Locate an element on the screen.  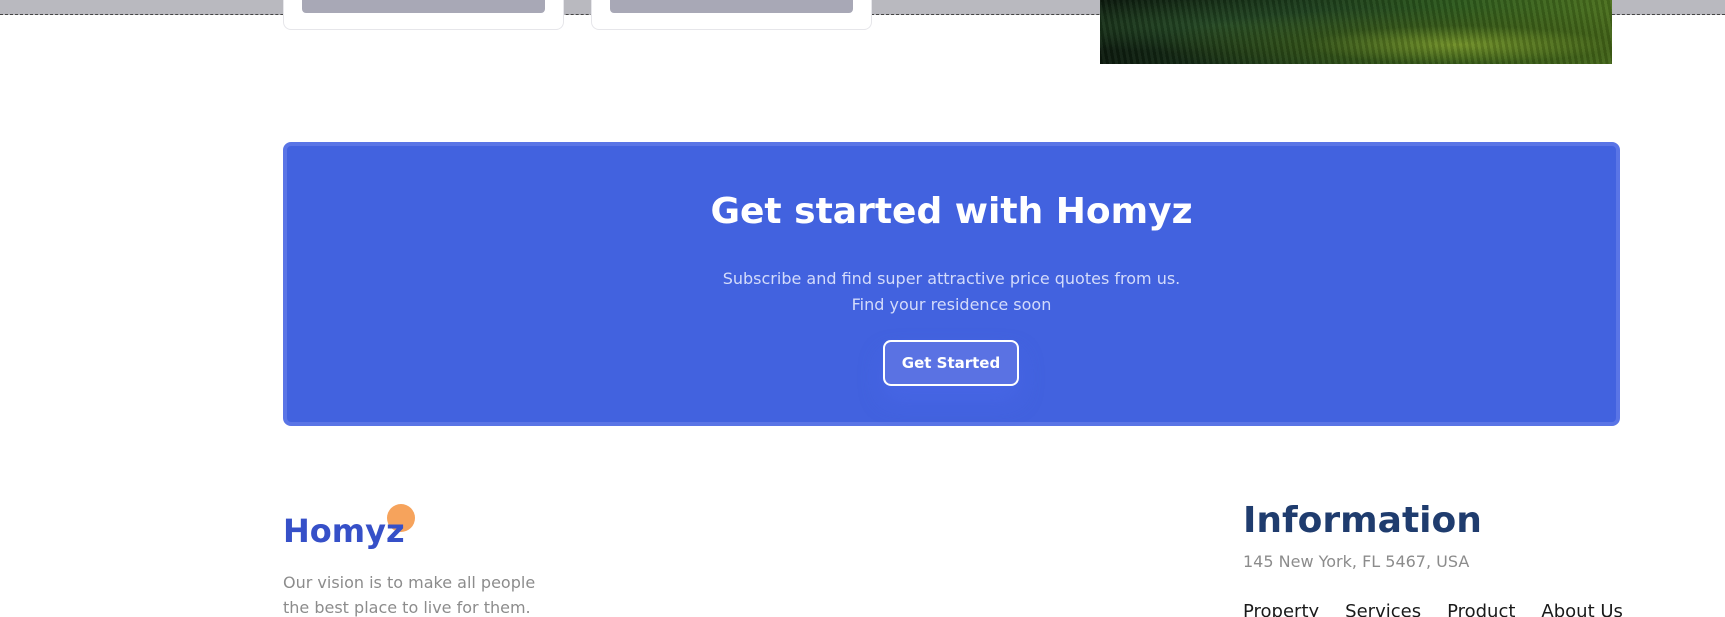
footer-link-product: Product is located at coordinates (1481, 609).